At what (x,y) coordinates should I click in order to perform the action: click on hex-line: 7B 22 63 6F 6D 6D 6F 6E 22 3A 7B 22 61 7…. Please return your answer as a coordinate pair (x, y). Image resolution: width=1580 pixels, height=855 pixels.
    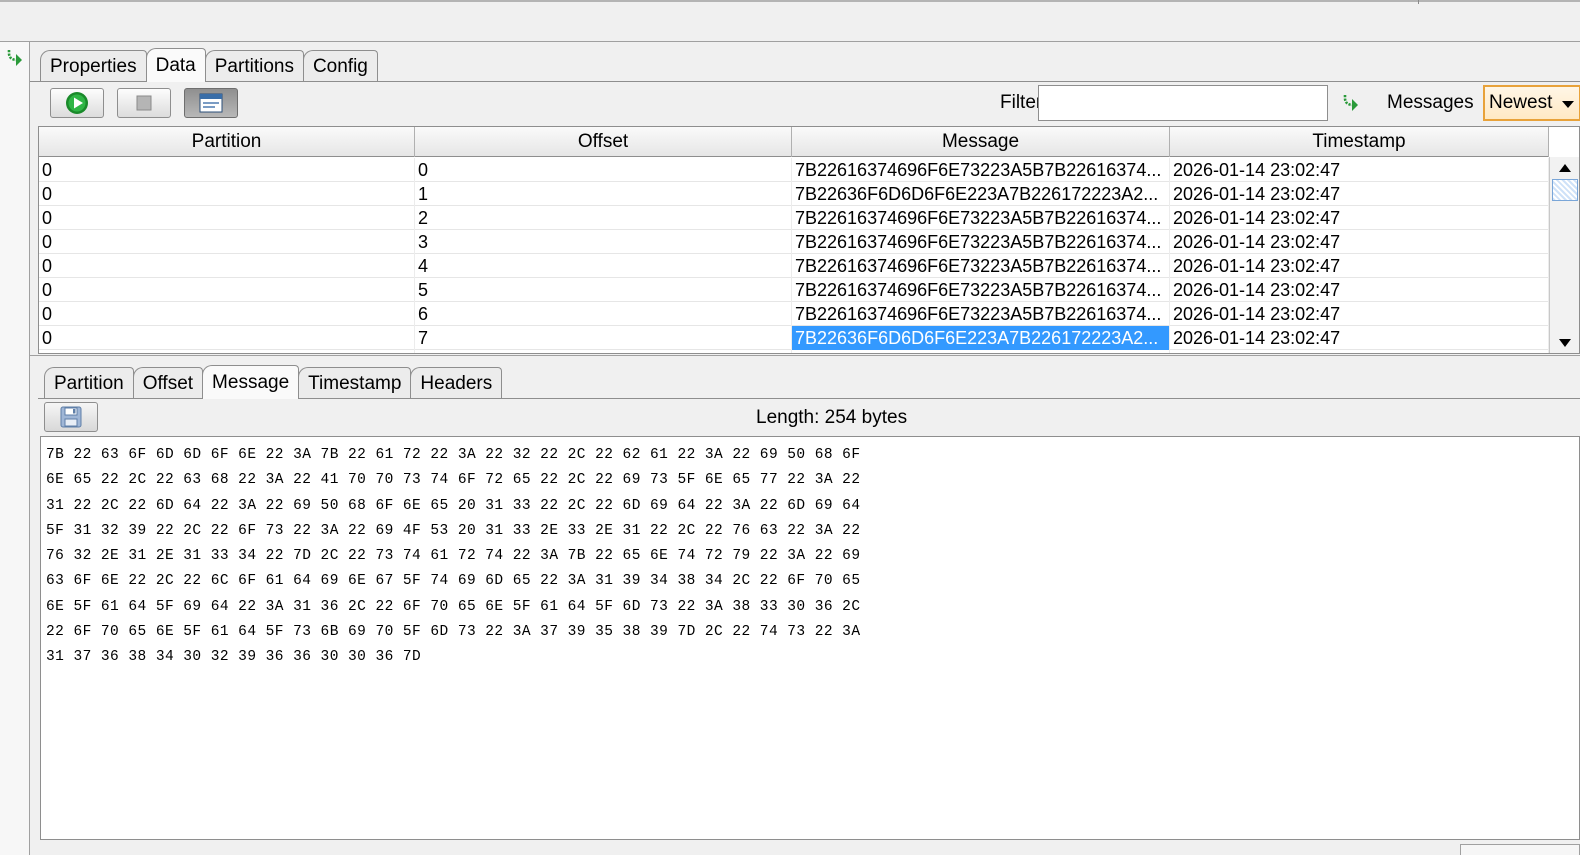
    Looking at the image, I should click on (453, 455).